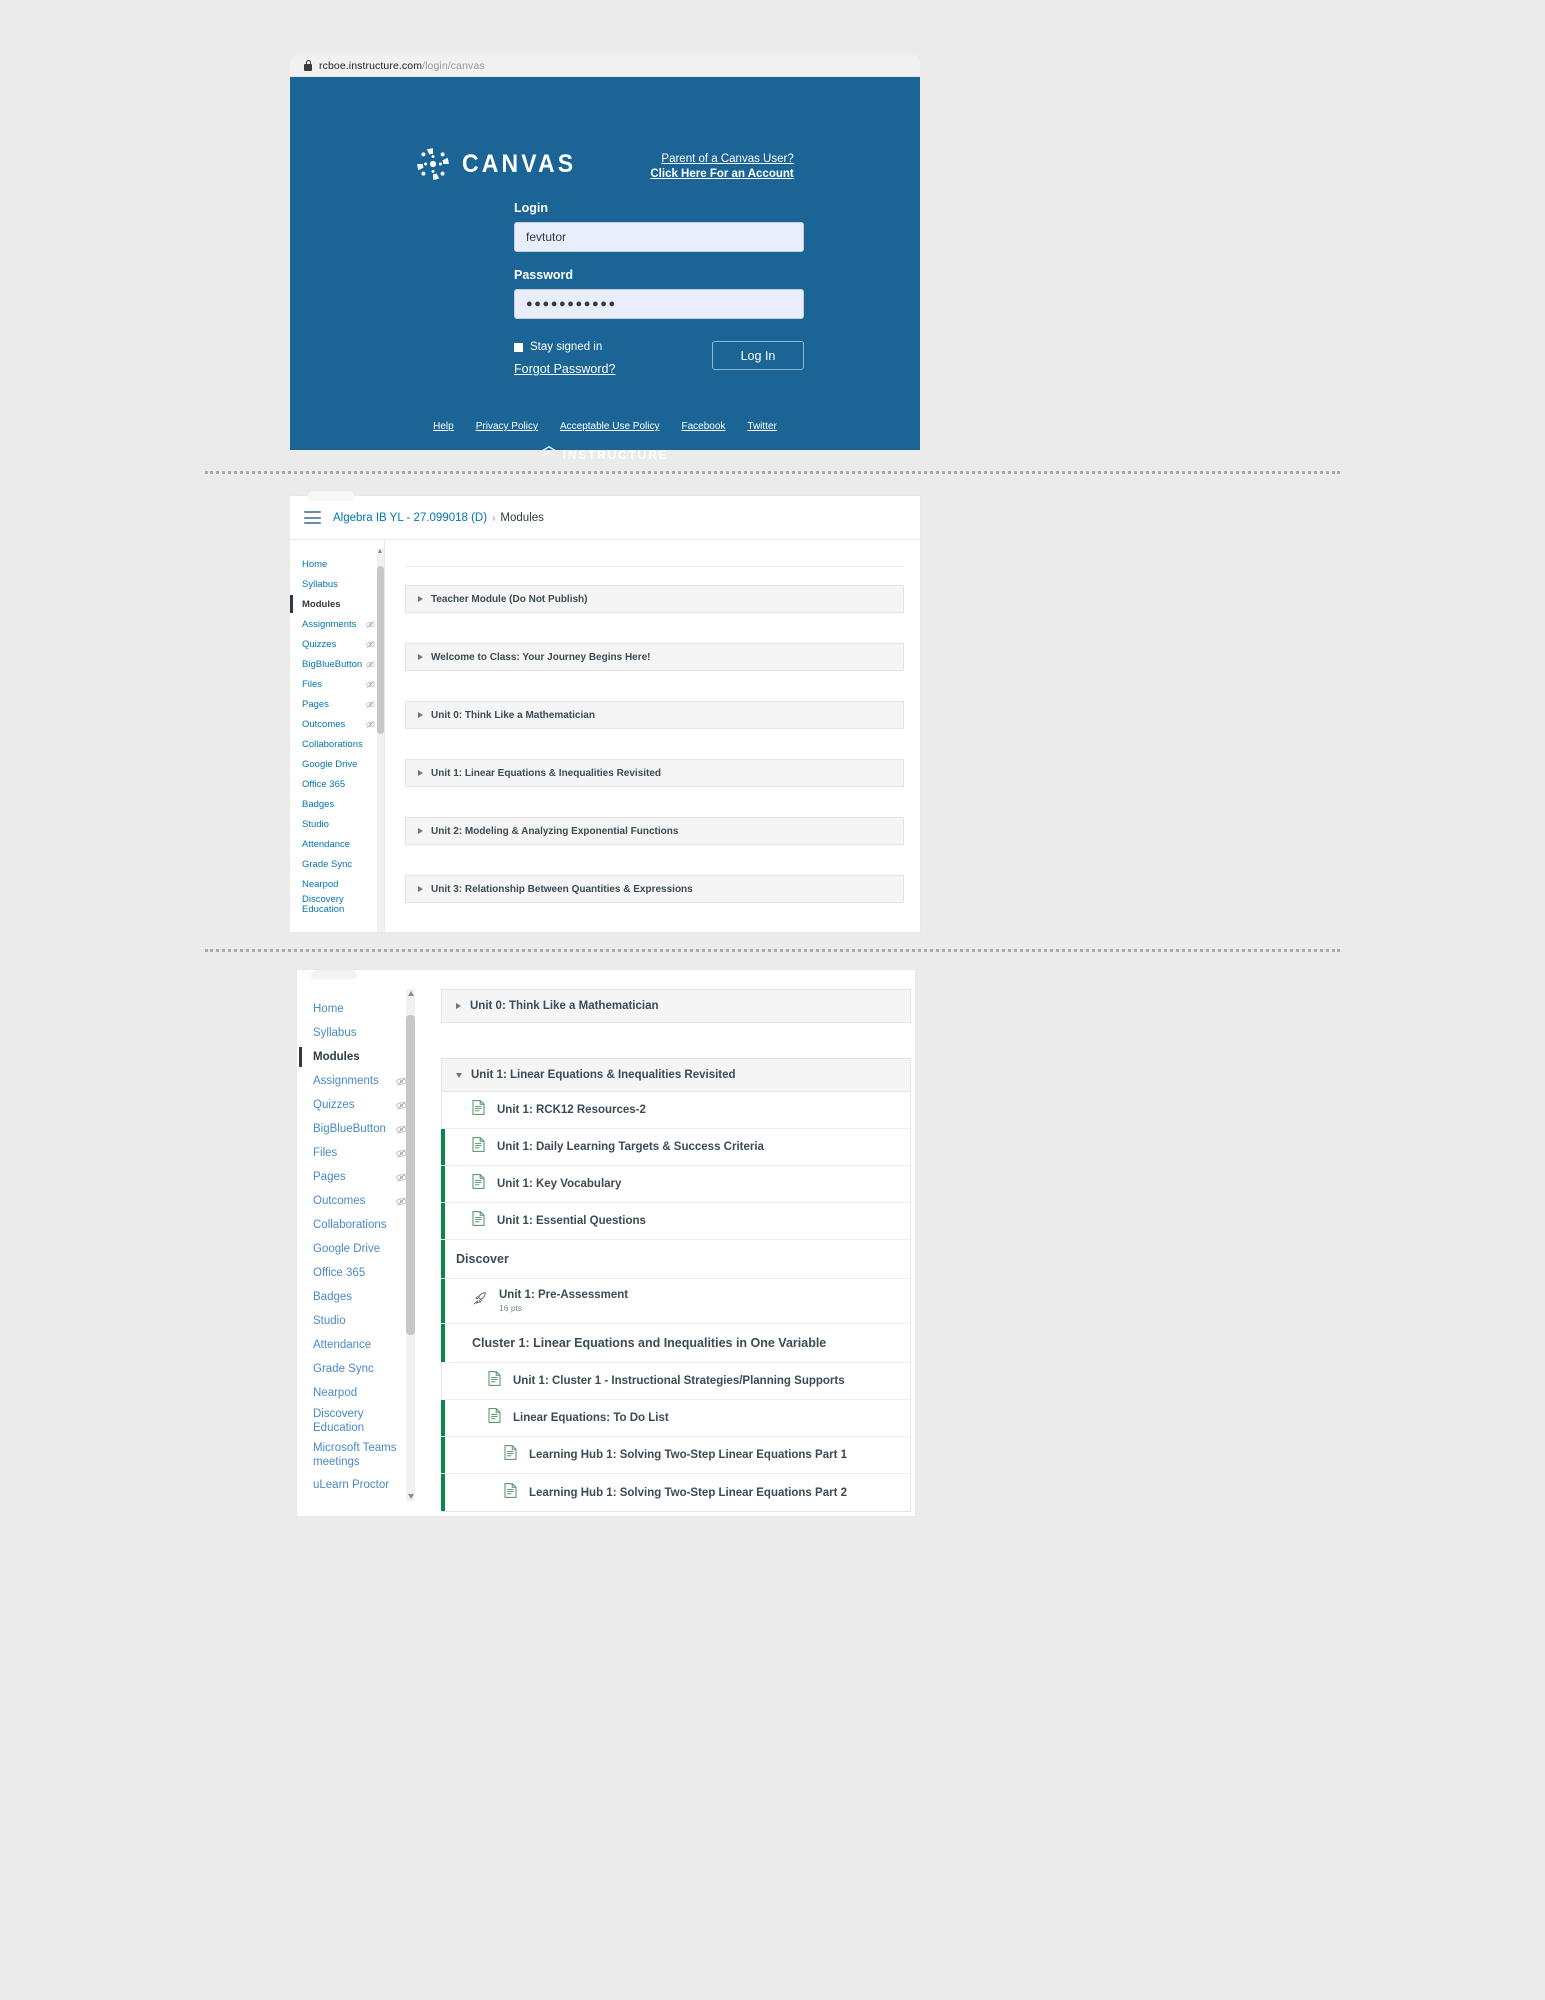 This screenshot has width=1545, height=2000. Describe the element at coordinates (329, 1177) in the screenshot. I see `sidebar-item-label: Pages` at that location.